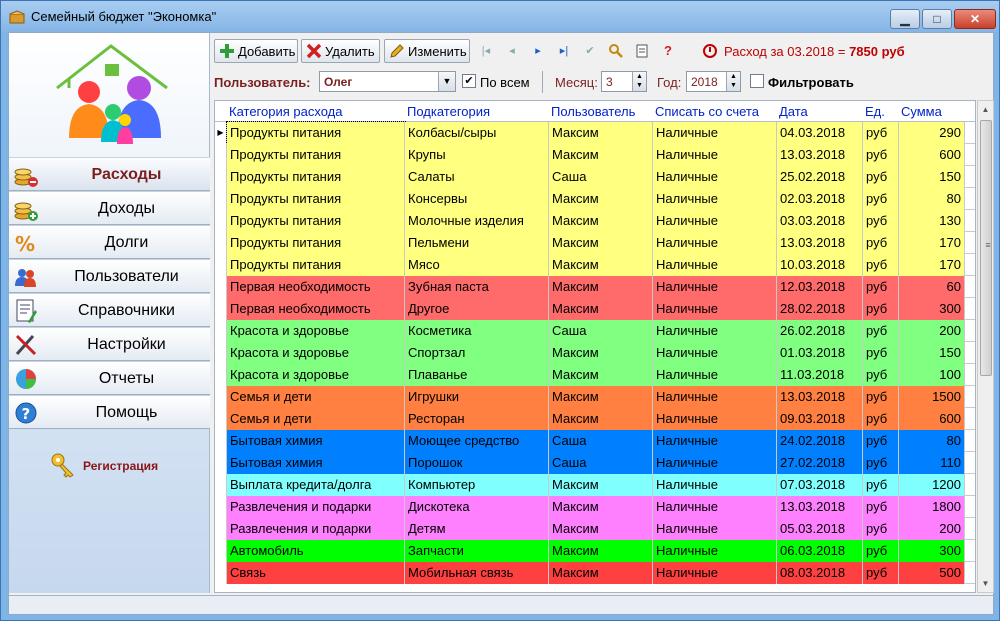 The width and height of the screenshot is (1000, 621). What do you see at coordinates (624, 81) in the screenshot?
I see `month-spinner: 3 ▲ ▼` at bounding box center [624, 81].